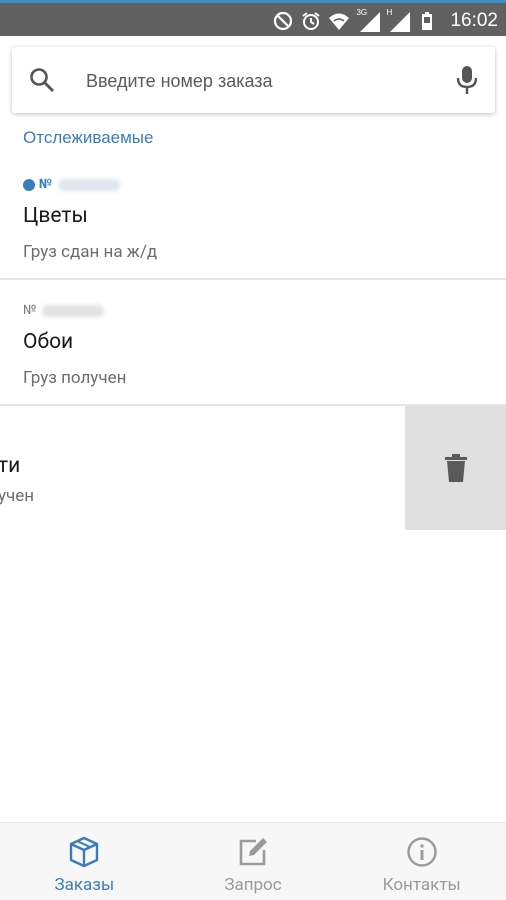 Image resolution: width=506 pixels, height=900 pixels. Describe the element at coordinates (421, 885) in the screenshot. I see `tab-contacts-label: Контакты` at that location.